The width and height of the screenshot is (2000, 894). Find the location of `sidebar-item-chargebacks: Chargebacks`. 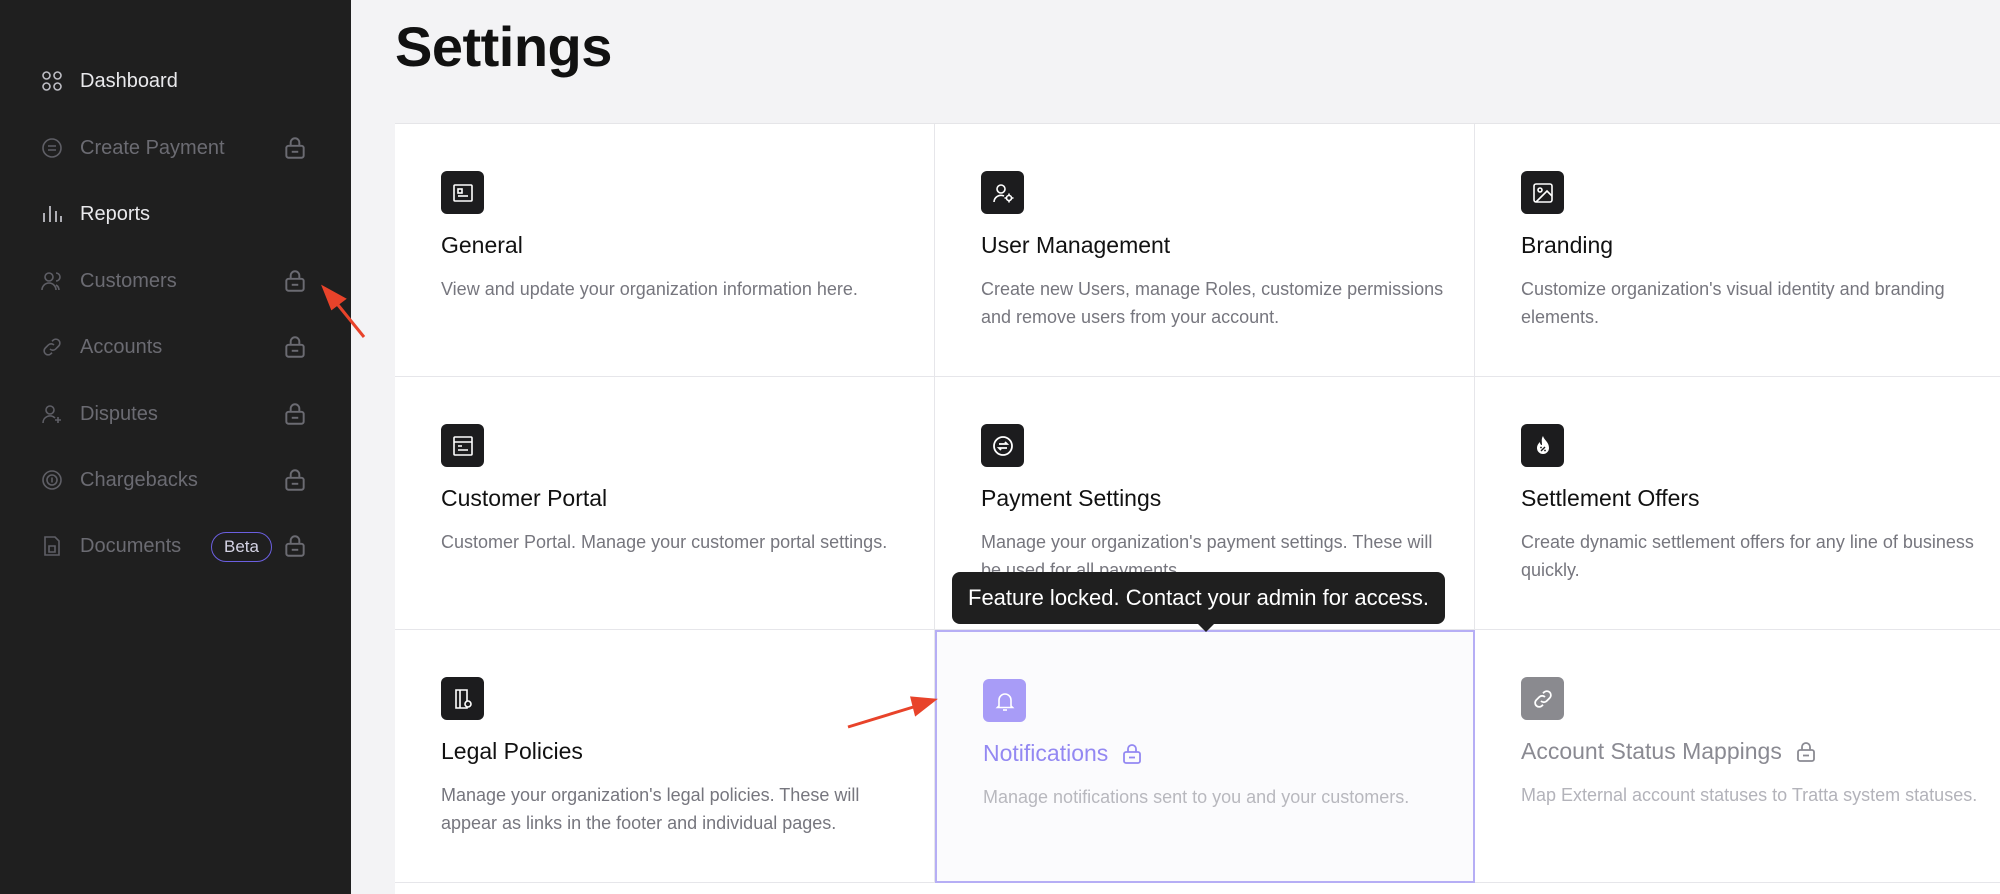

sidebar-item-chargebacks: Chargebacks is located at coordinates (173, 480).